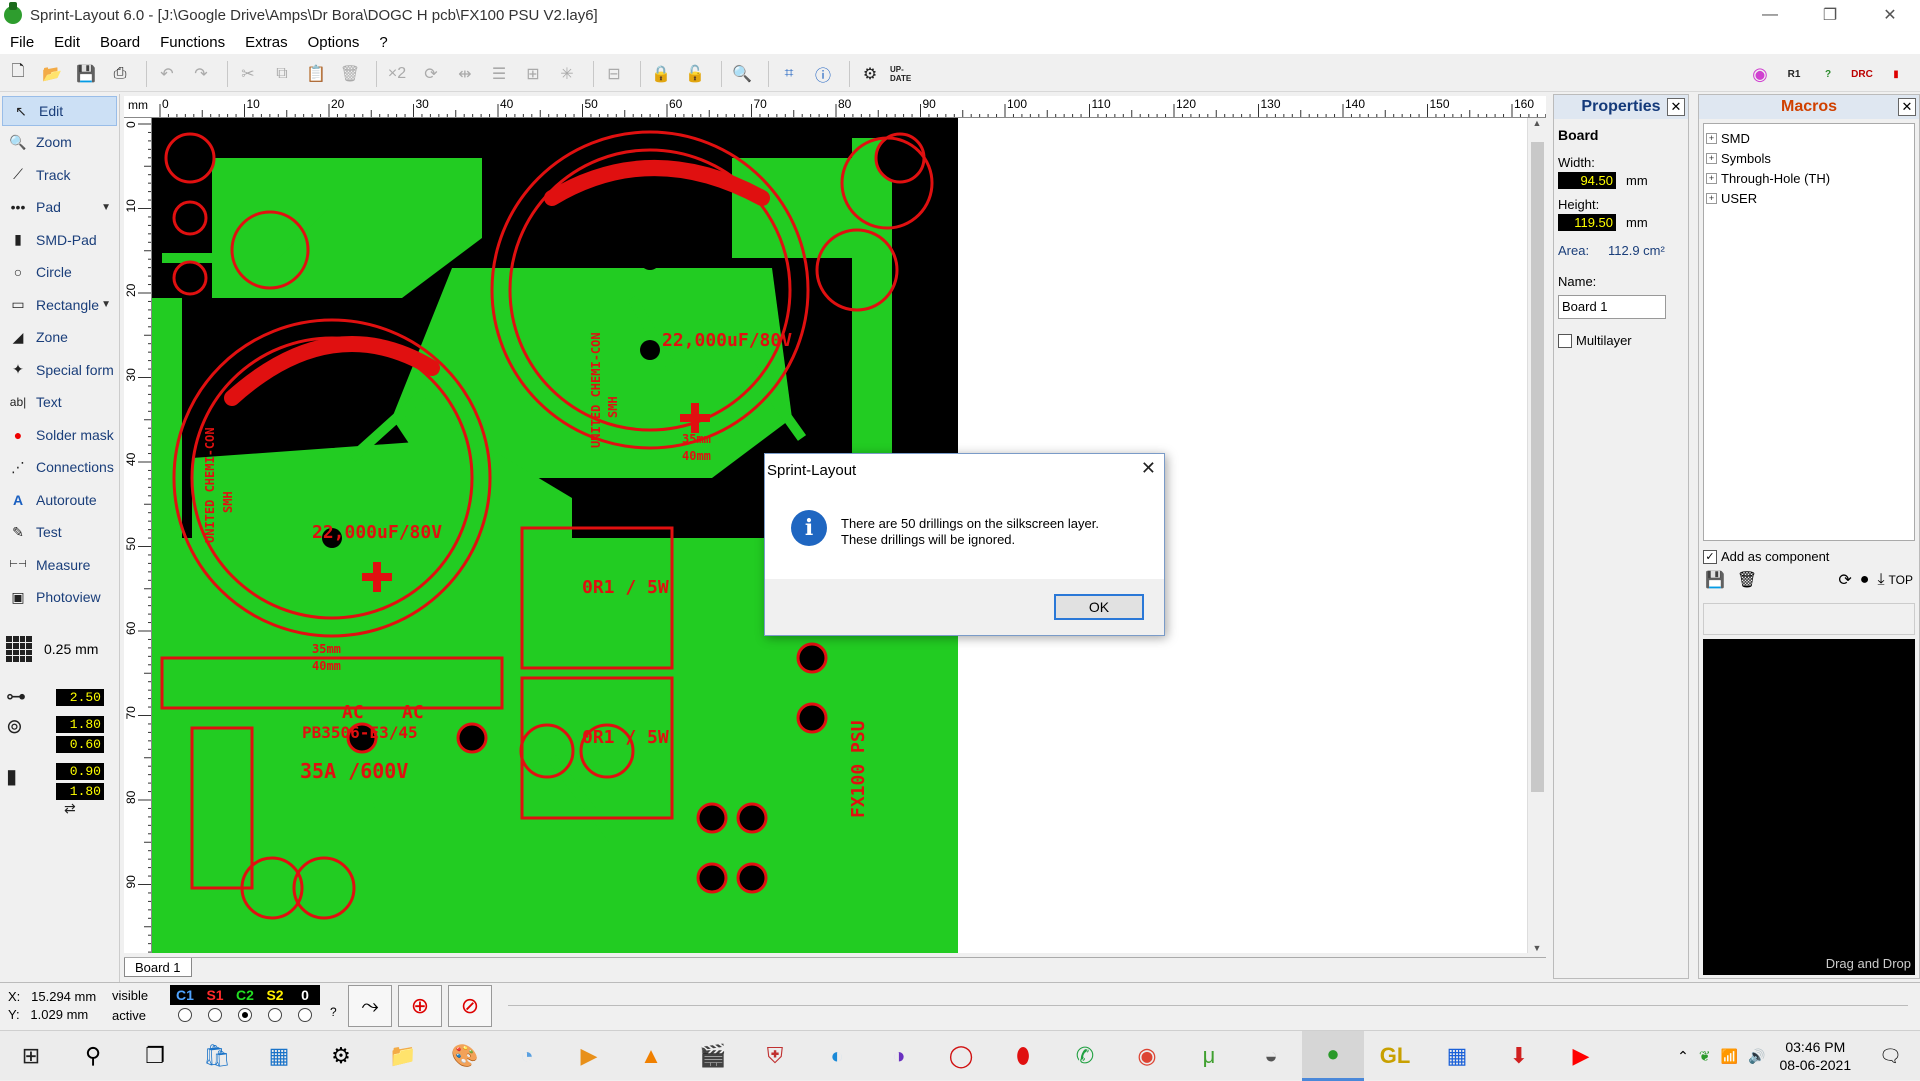  Describe the element at coordinates (1729, 1056) in the screenshot. I see `wifi-icon: 📶` at that location.